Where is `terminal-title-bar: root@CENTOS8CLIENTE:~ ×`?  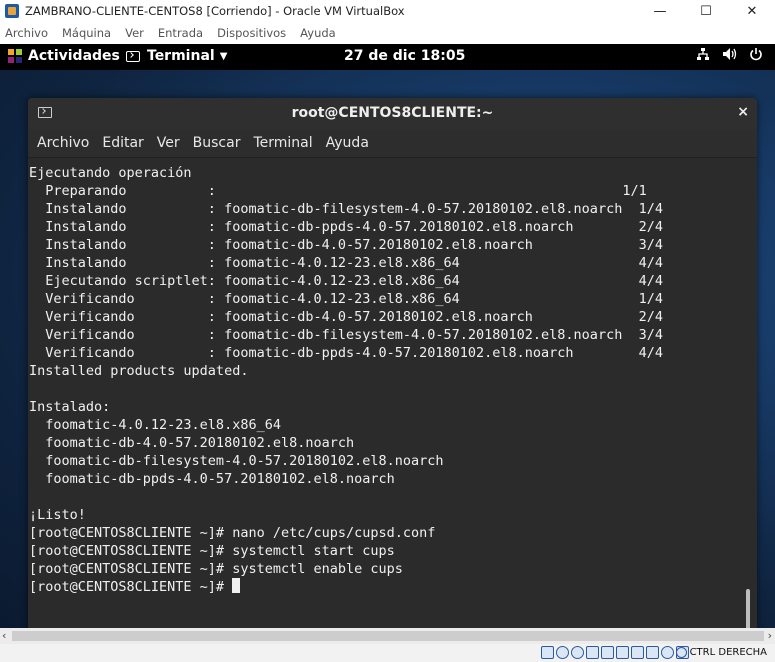 terminal-title-bar: root@CENTOS8CLIENTE:~ × is located at coordinates (392, 113).